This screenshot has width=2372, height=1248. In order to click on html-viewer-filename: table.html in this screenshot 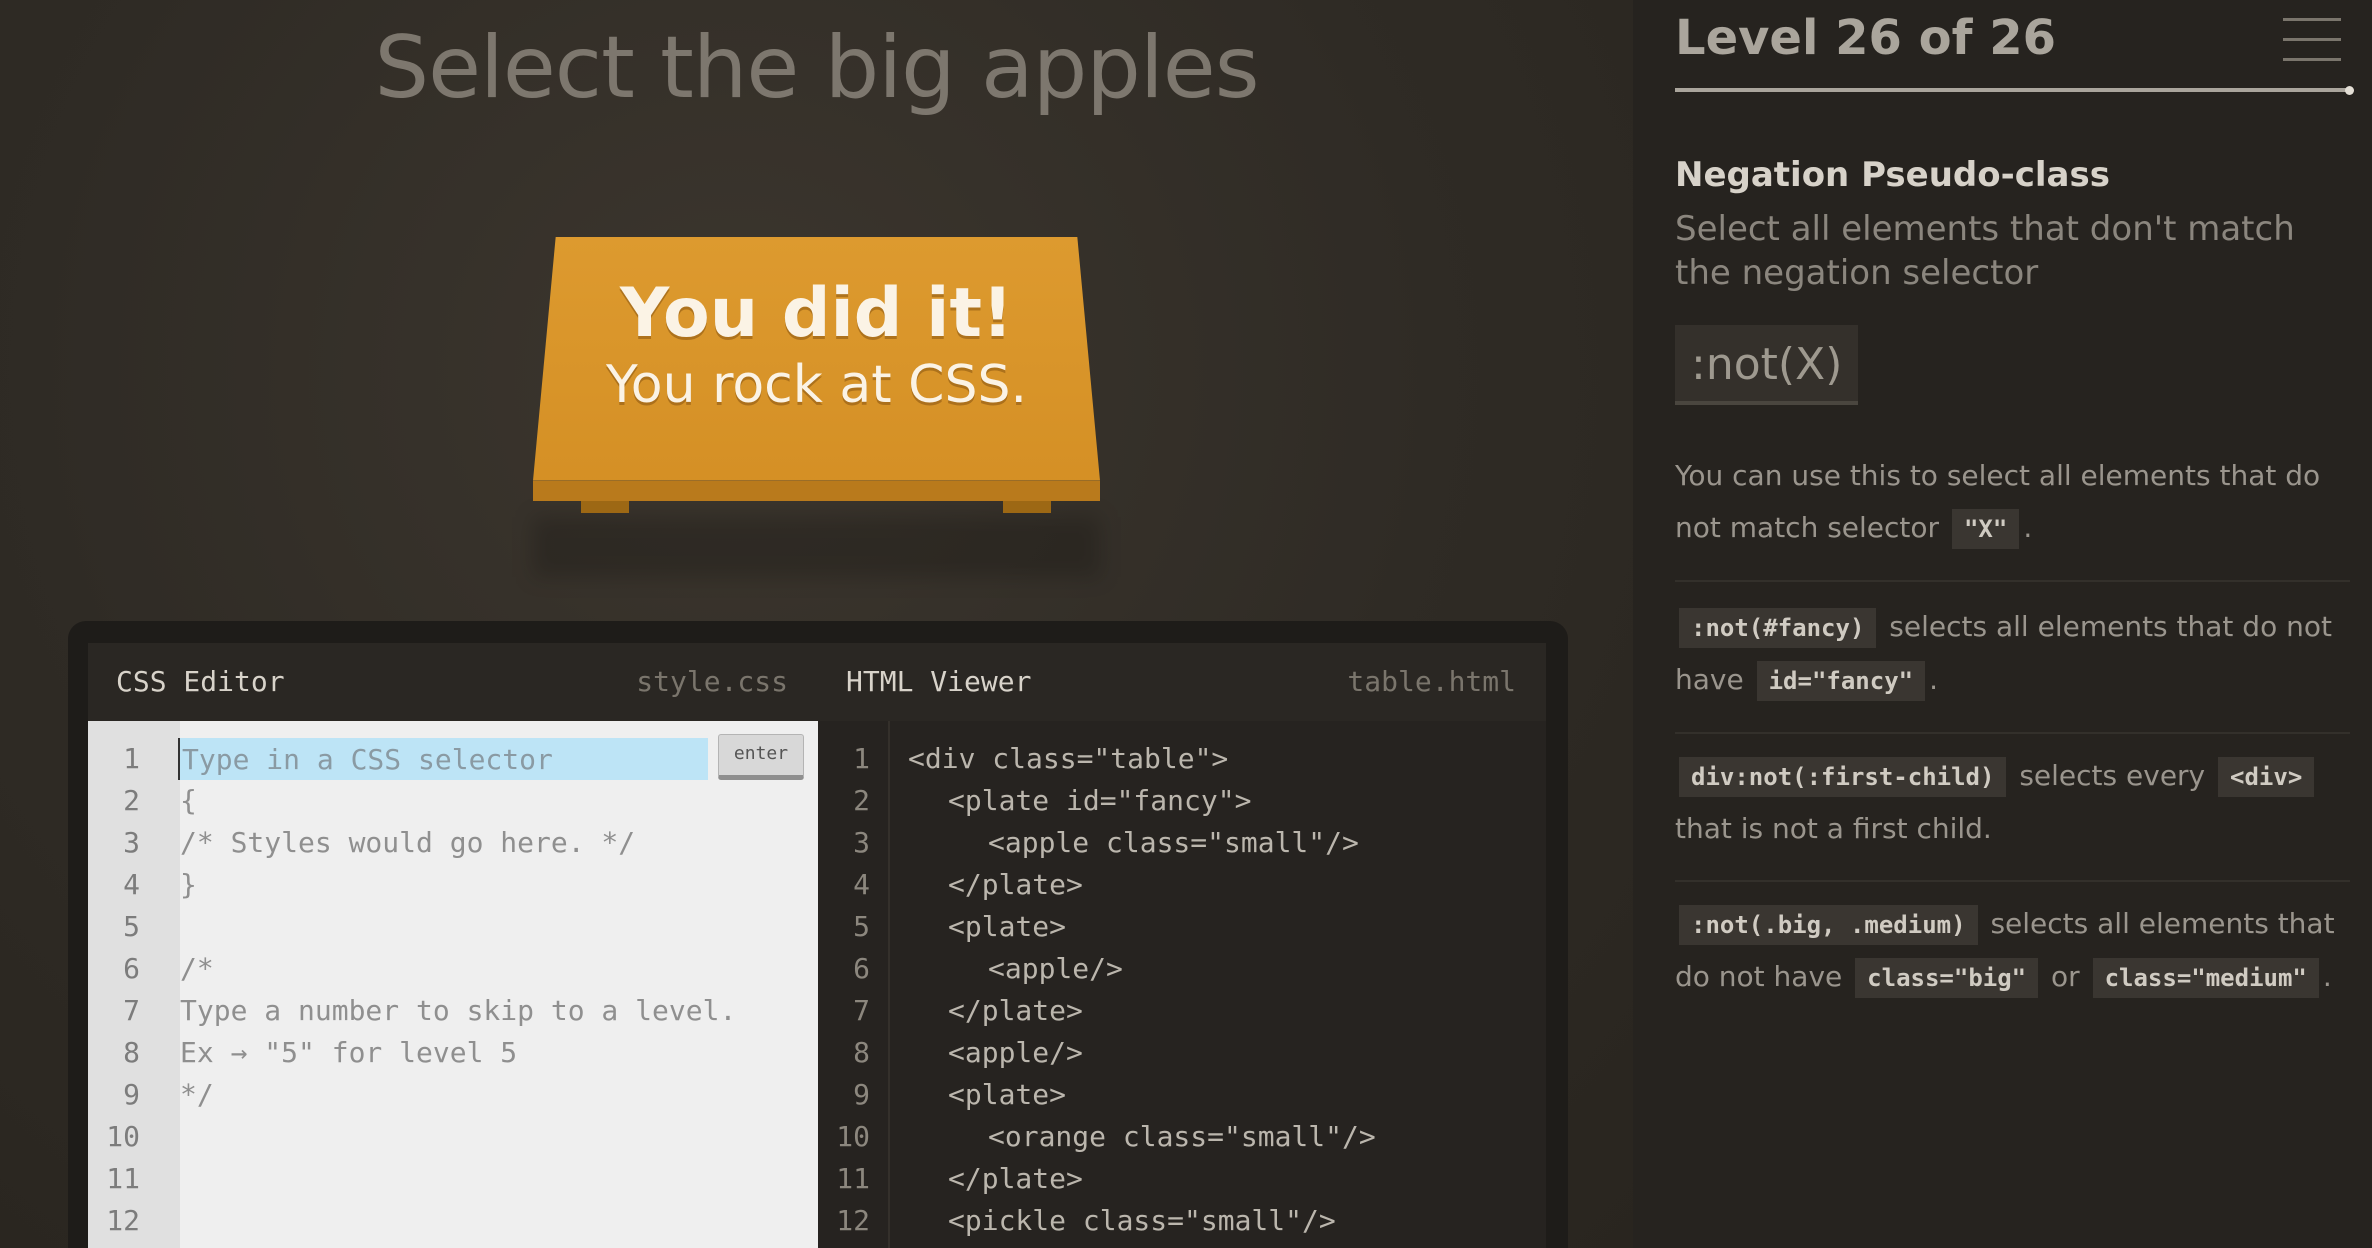, I will do `click(1431, 681)`.